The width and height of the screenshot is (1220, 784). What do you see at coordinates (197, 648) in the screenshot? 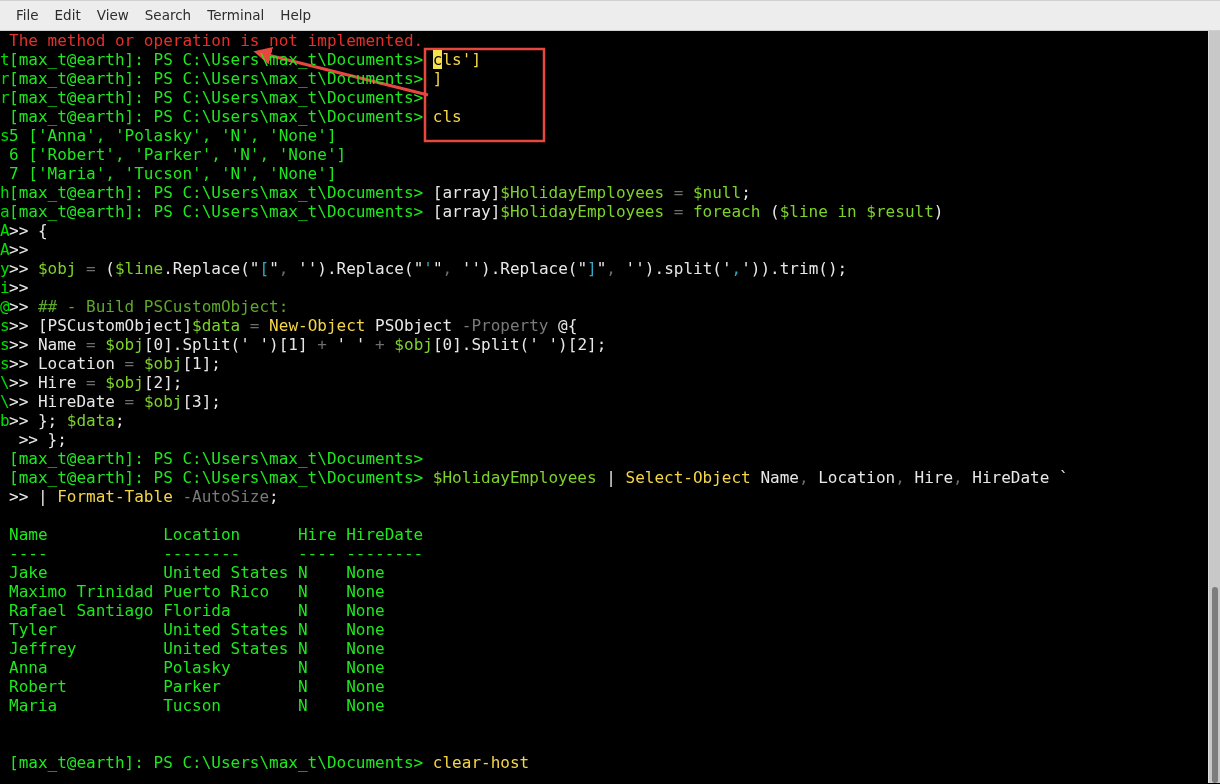
I see `terminal-line: Jeffrey United States N None` at bounding box center [197, 648].